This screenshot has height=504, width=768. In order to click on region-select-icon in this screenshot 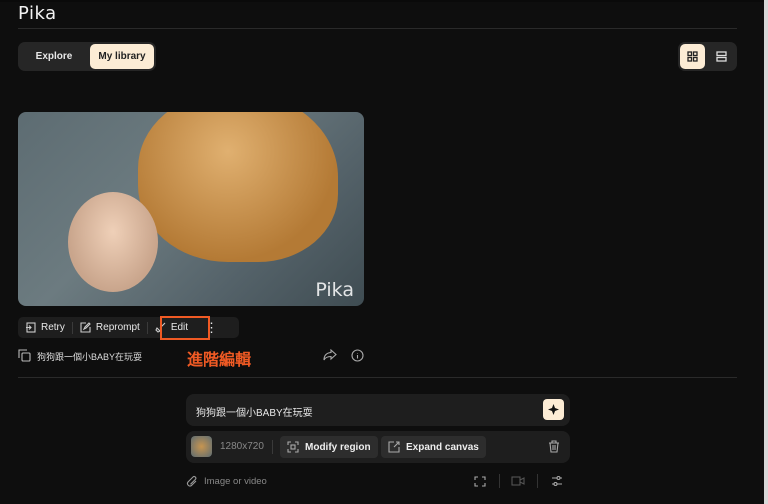, I will do `click(293, 447)`.